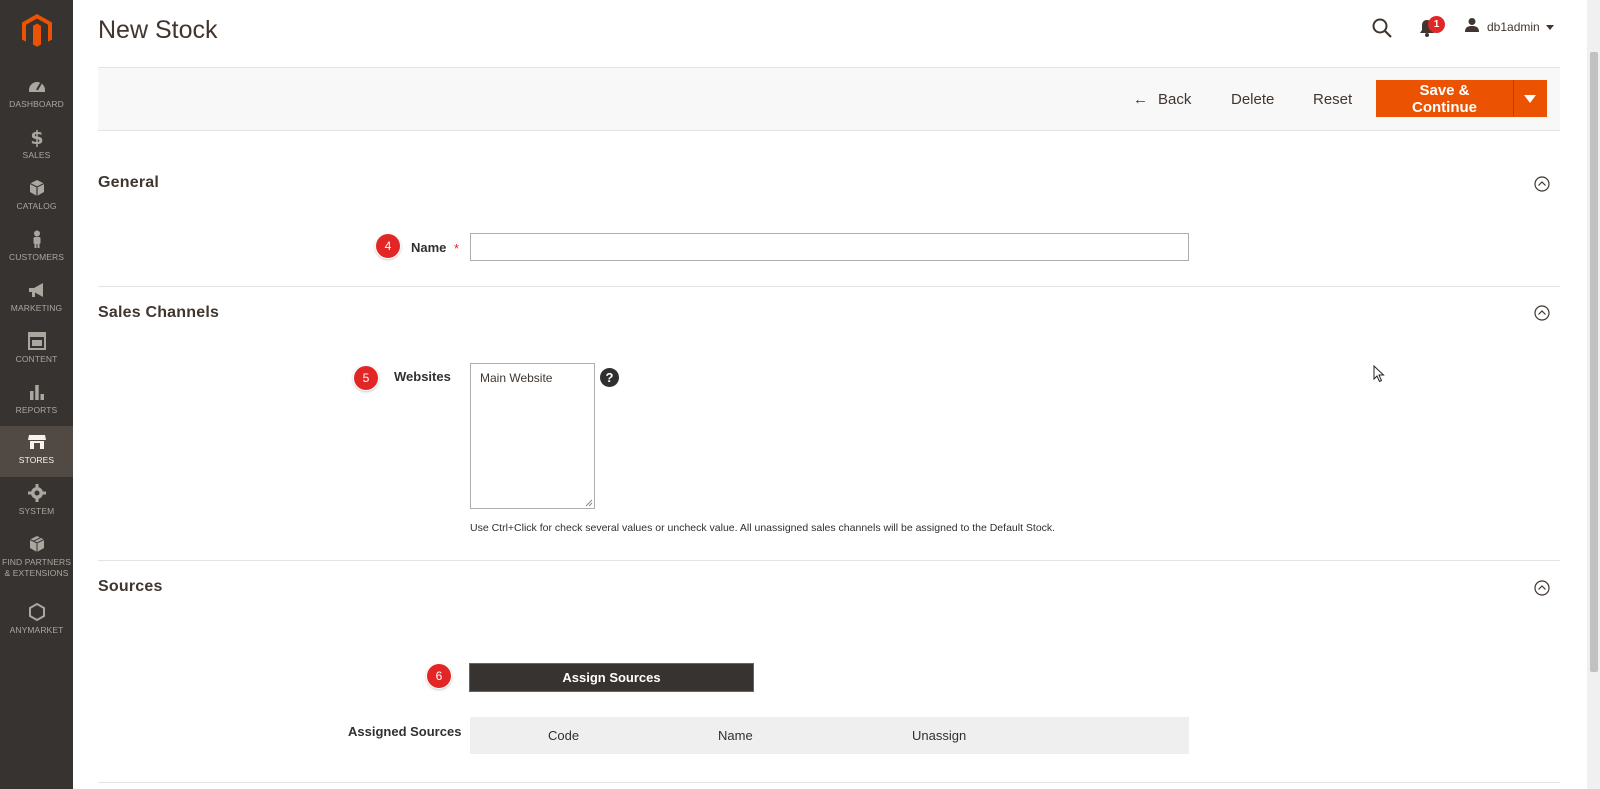  I want to click on gear-icon, so click(37, 493).